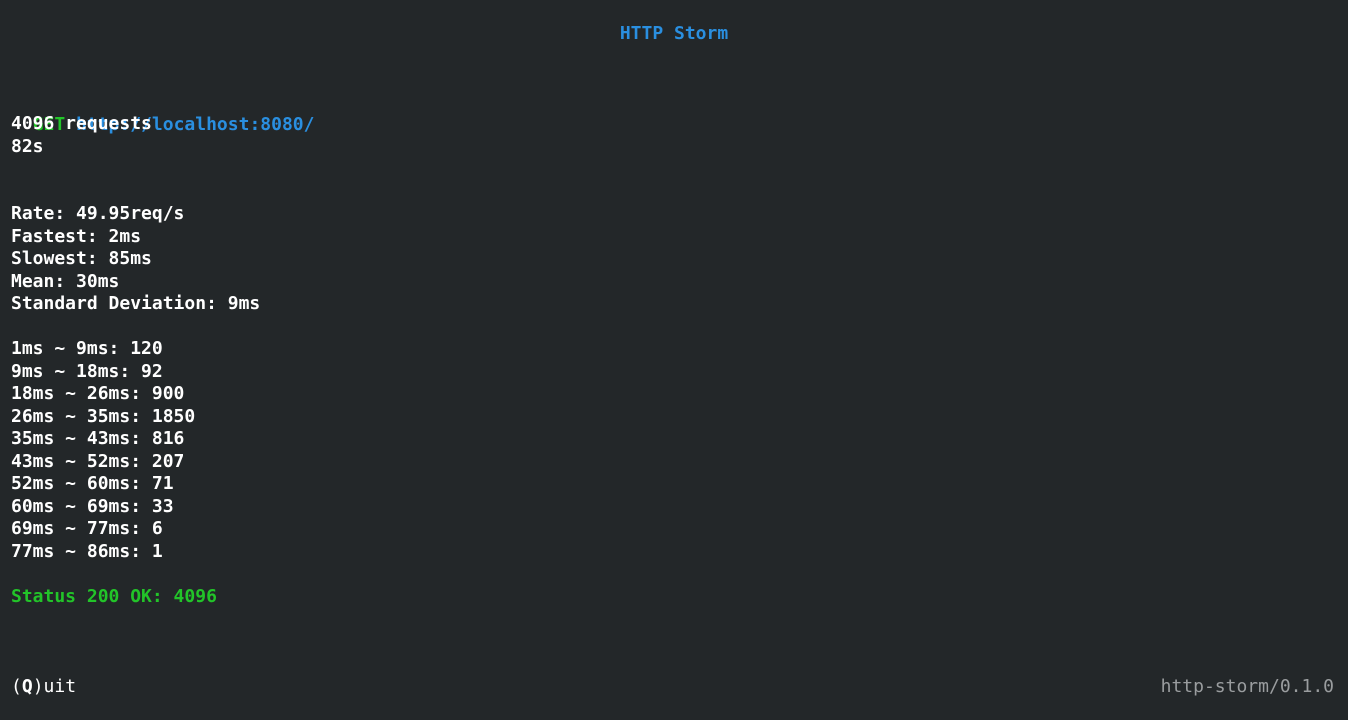 The height and width of the screenshot is (720, 1348). Describe the element at coordinates (136, 303) in the screenshot. I see `stat-std-dev: Standard Deviation: 9ms` at that location.